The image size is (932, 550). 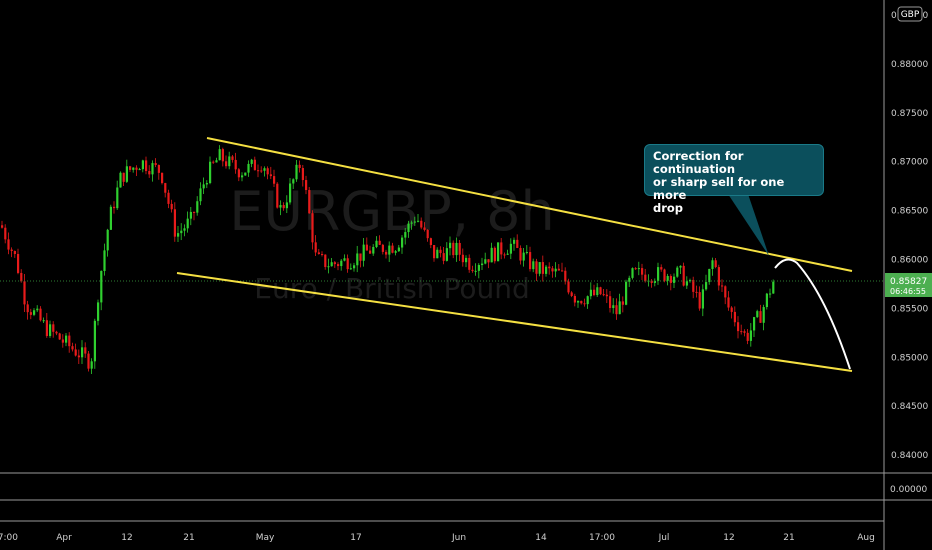 I want to click on y-tick-label: 0.84500, so click(x=909, y=407).